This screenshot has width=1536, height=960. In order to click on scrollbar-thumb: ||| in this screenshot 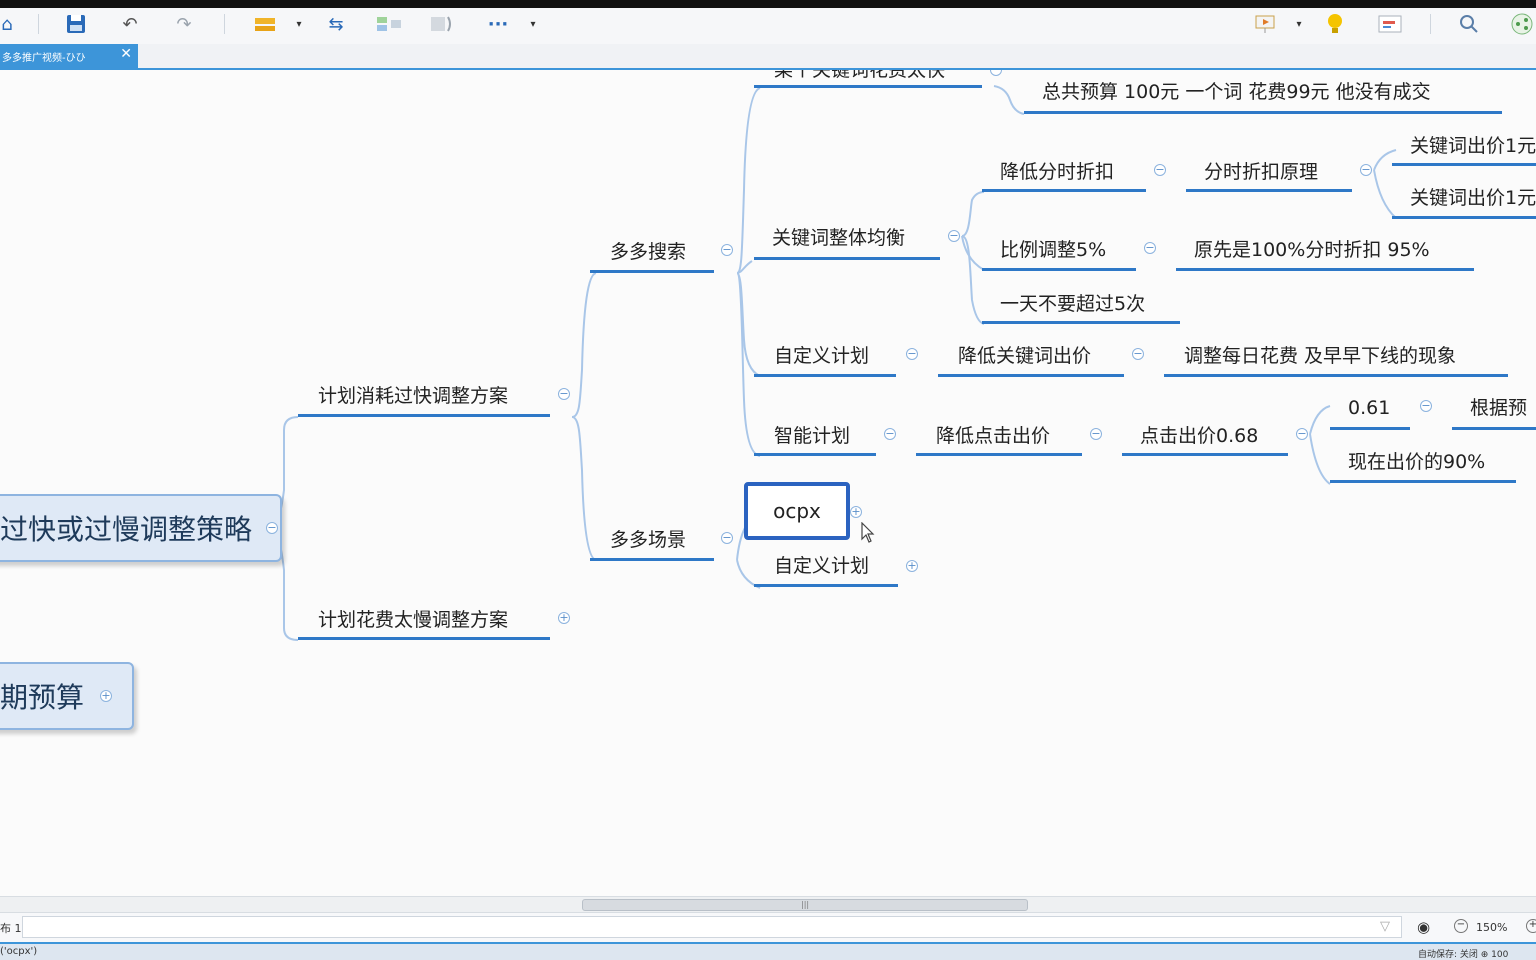, I will do `click(805, 905)`.